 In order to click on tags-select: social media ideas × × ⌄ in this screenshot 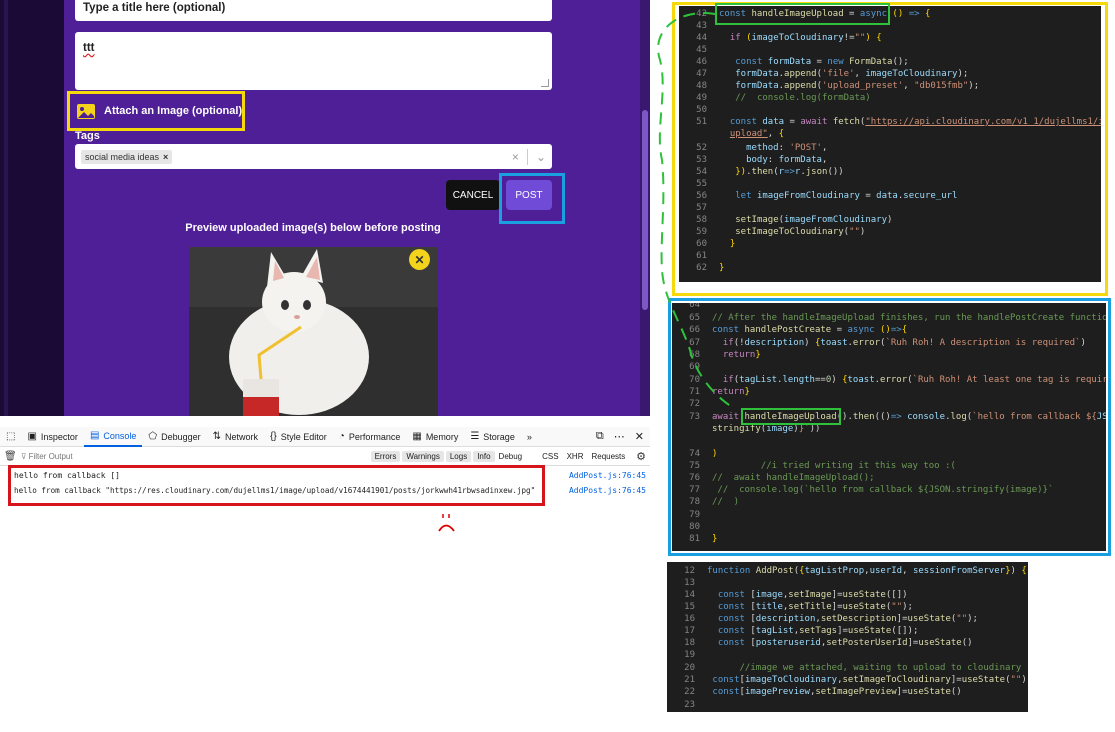, I will do `click(313, 156)`.